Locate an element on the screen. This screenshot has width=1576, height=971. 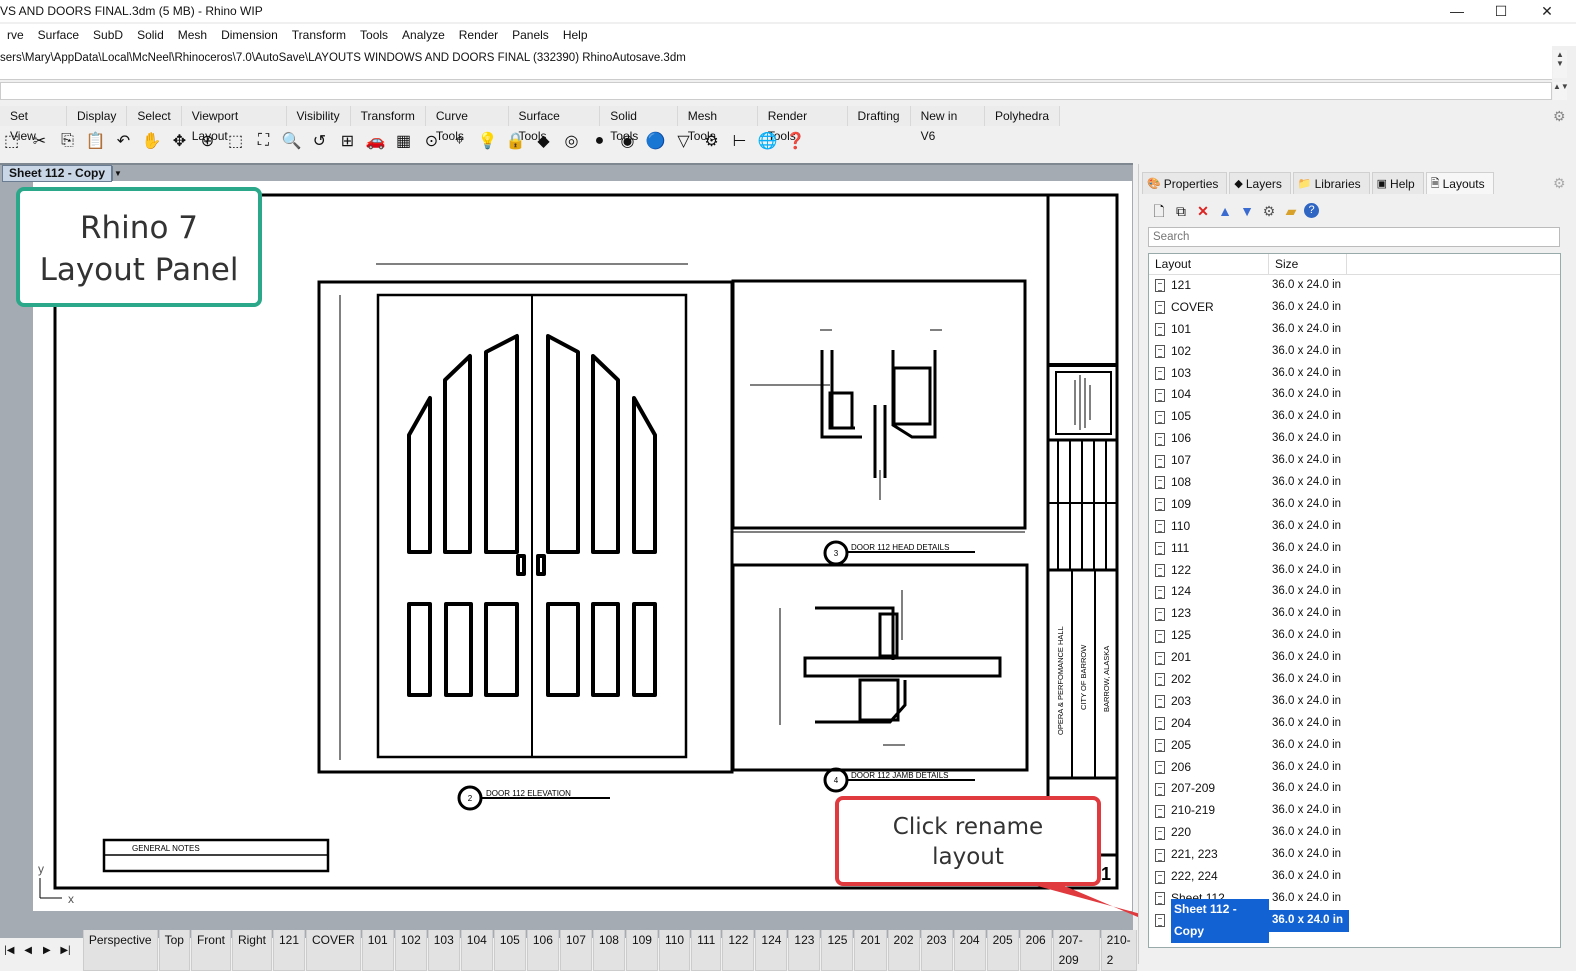
layout-name: 221, 223 is located at coordinates (1194, 855).